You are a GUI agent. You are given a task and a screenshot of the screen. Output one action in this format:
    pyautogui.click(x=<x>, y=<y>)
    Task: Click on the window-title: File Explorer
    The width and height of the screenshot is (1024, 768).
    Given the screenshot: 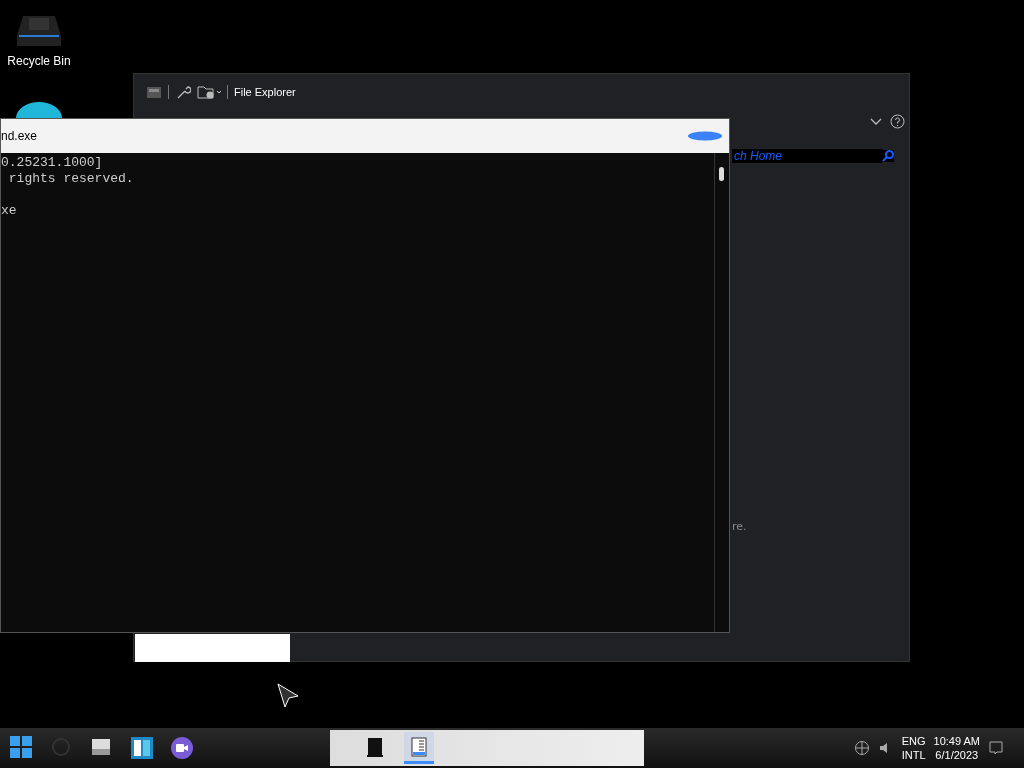 What is the action you would take?
    pyautogui.click(x=265, y=92)
    